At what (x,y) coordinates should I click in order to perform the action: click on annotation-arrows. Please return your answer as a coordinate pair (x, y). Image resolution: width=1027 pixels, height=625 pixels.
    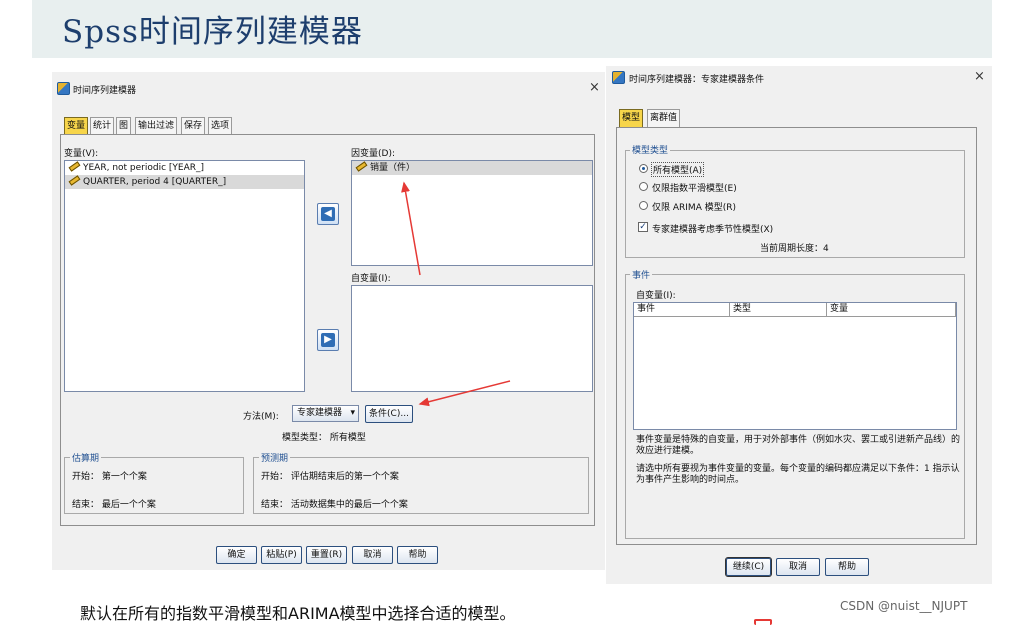
    Looking at the image, I should click on (456, 294).